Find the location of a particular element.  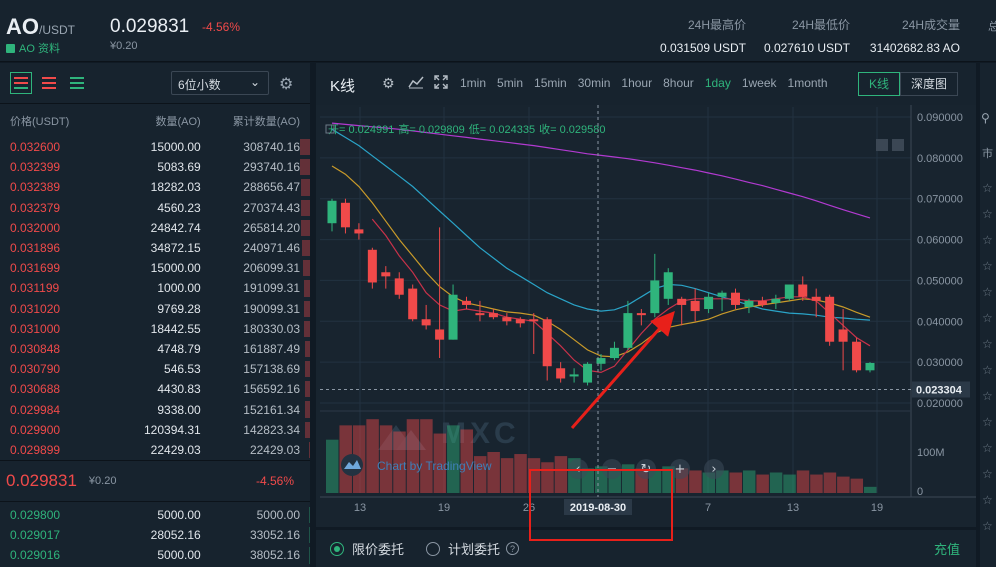

tradingview-credit: Chart by TradingView is located at coordinates (434, 466).